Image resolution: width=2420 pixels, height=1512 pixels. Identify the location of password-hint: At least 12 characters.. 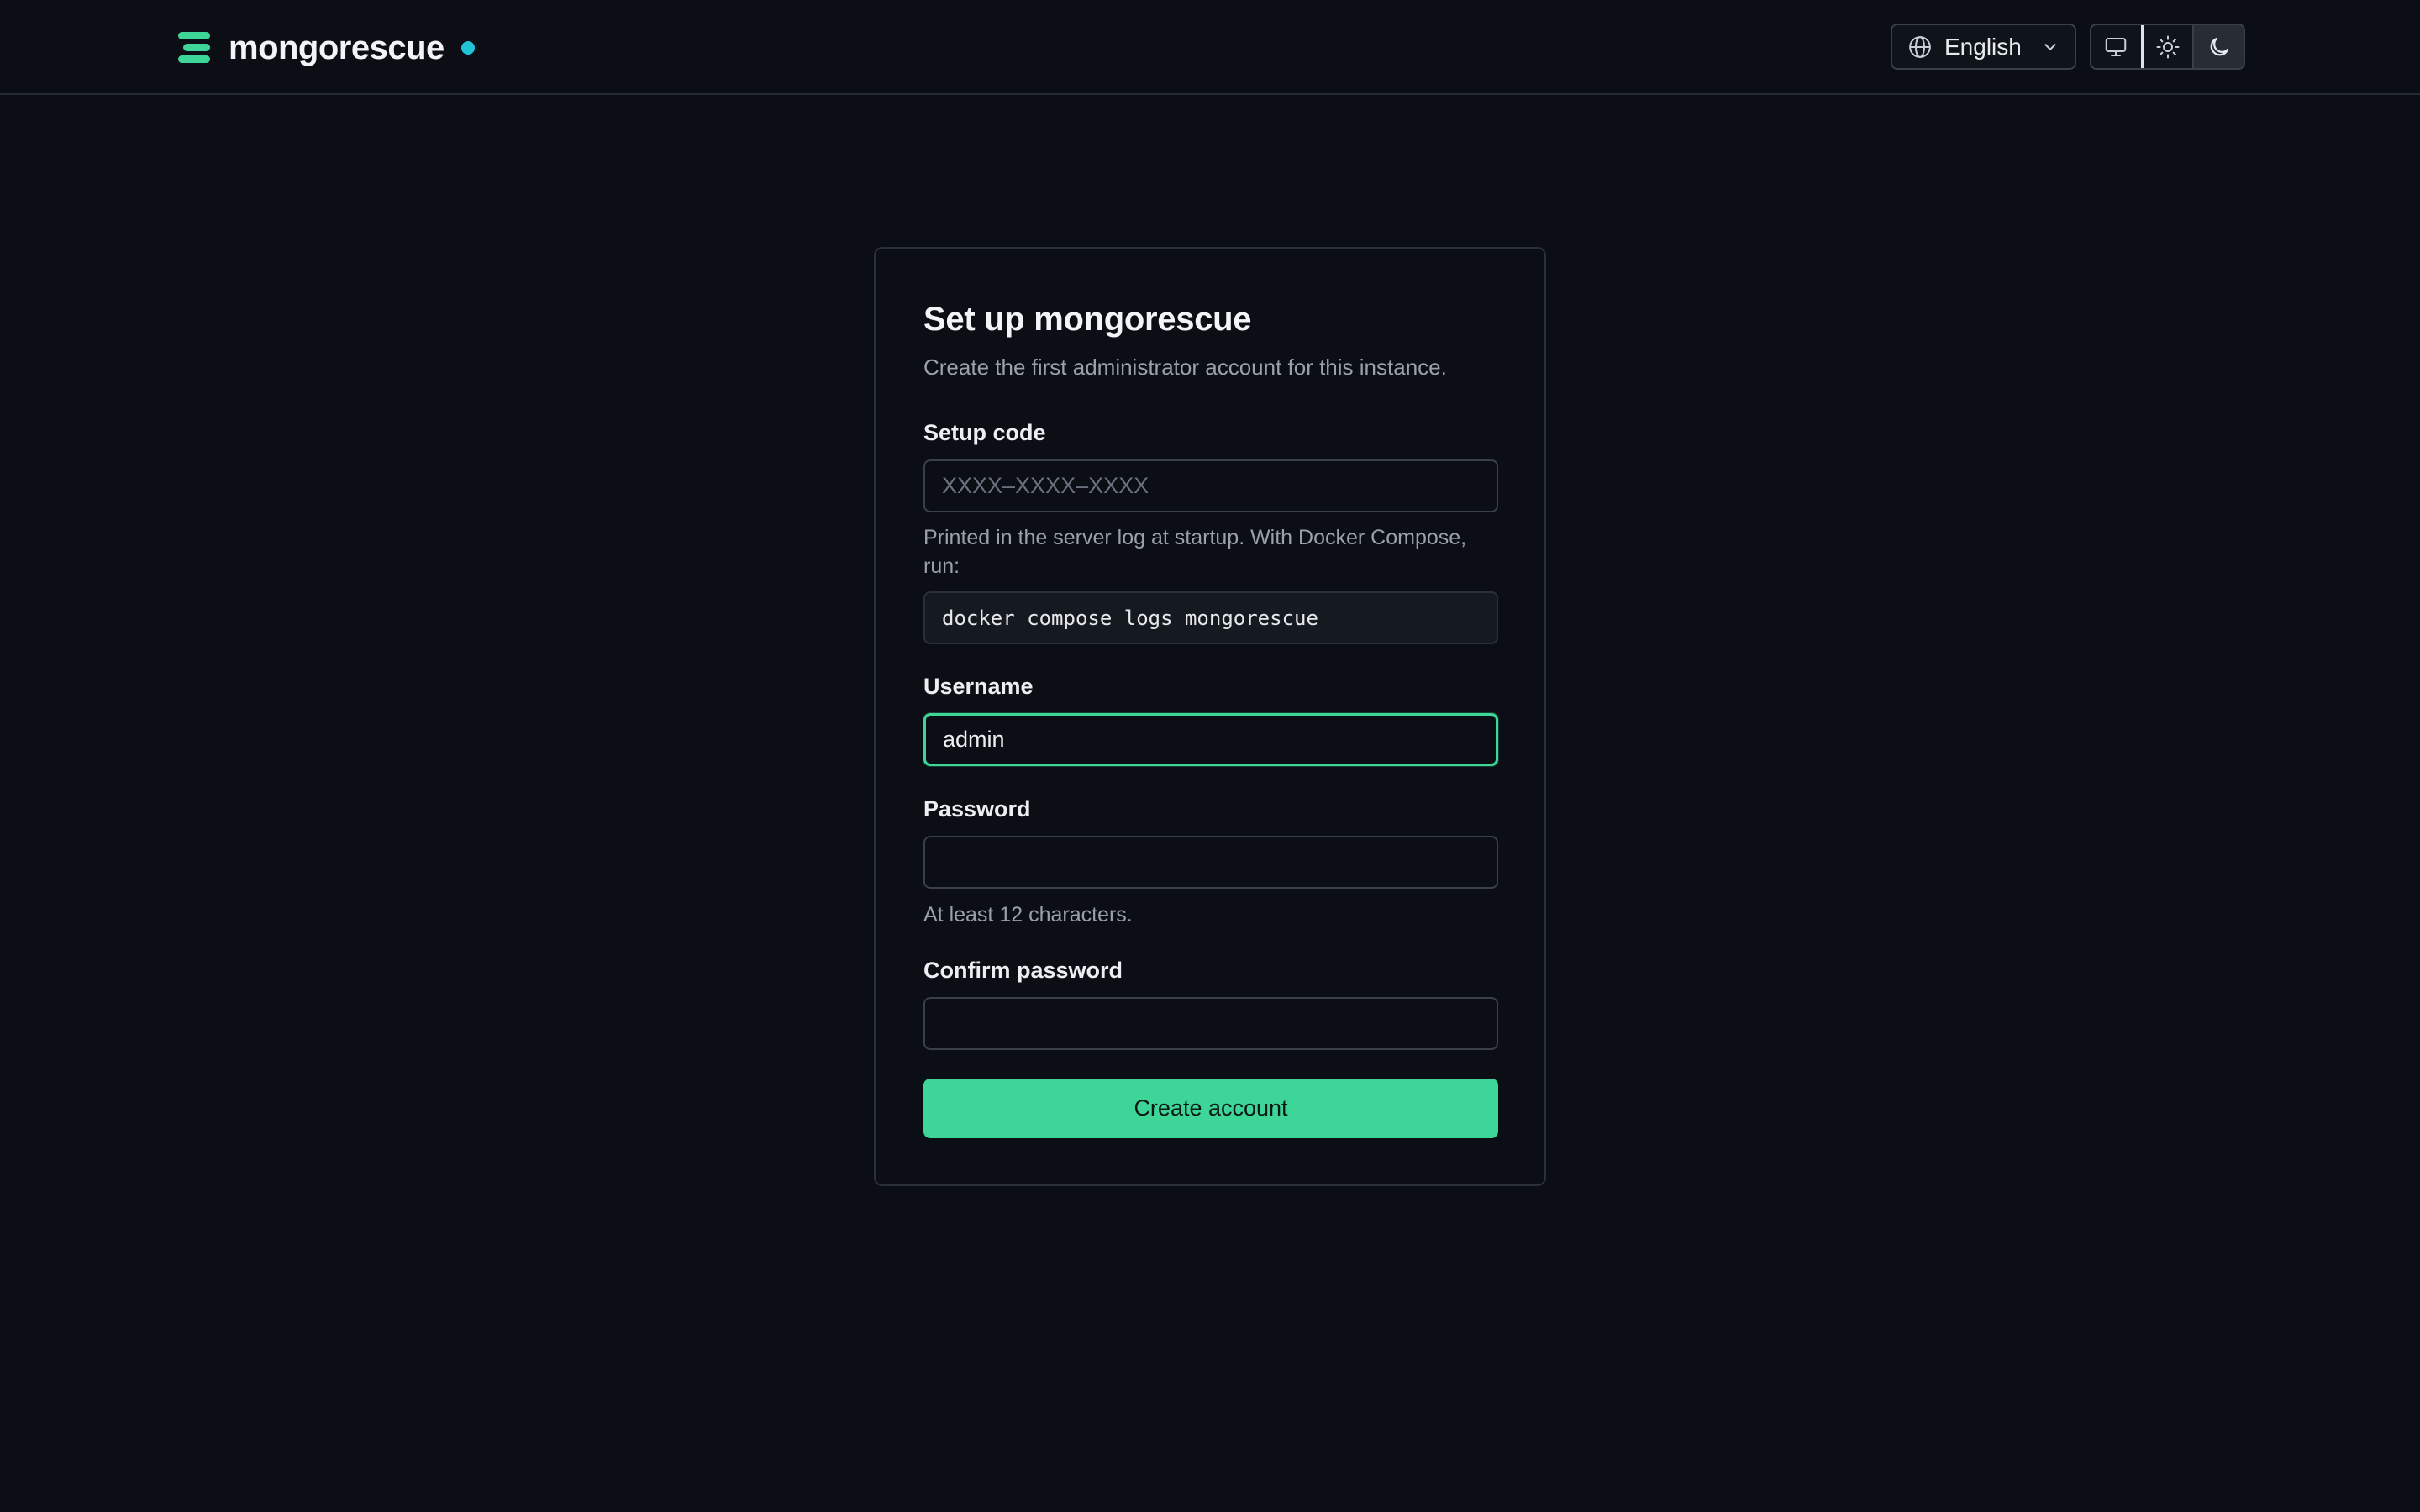
(1028, 915).